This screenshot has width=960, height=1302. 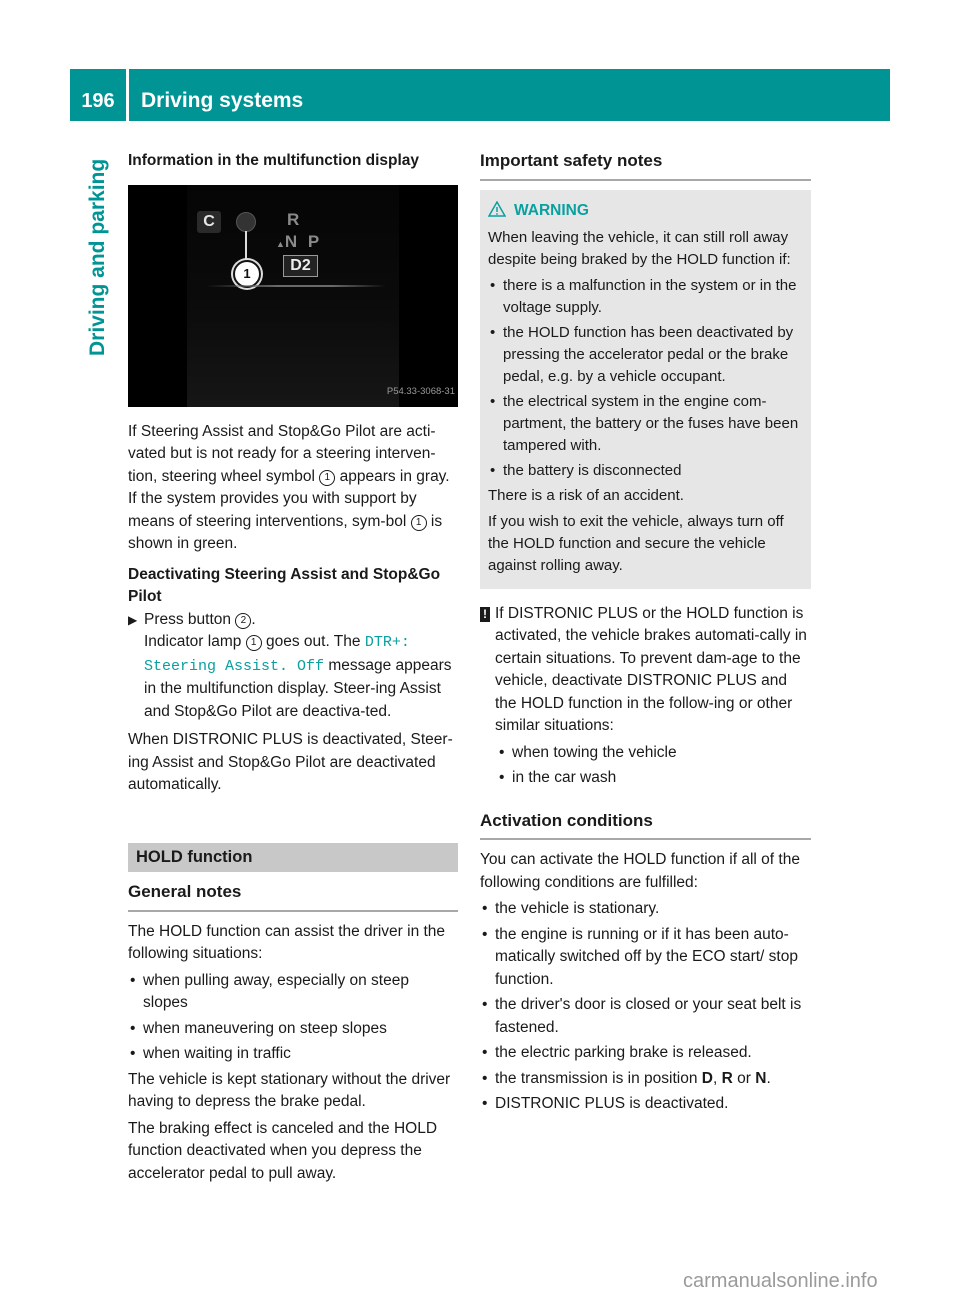 What do you see at coordinates (97, 257) in the screenshot?
I see `side-tab-label: Driving and parking` at bounding box center [97, 257].